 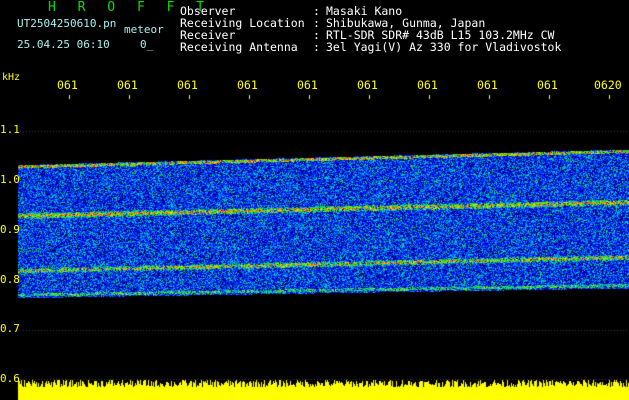 What do you see at coordinates (67, 23) in the screenshot?
I see `file-name: UT2504250610.pn` at bounding box center [67, 23].